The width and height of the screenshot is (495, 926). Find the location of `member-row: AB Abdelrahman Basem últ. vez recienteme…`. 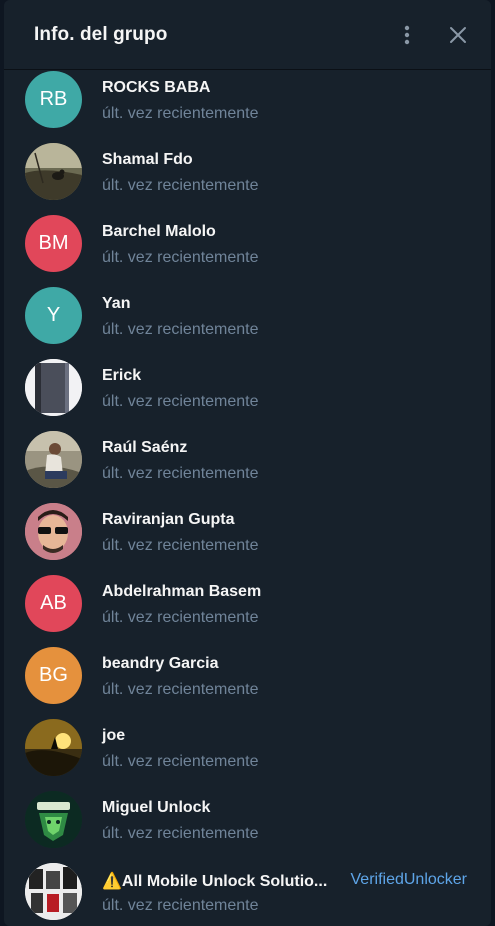

member-row: AB Abdelrahman Basem últ. vez recienteme… is located at coordinates (247, 610).